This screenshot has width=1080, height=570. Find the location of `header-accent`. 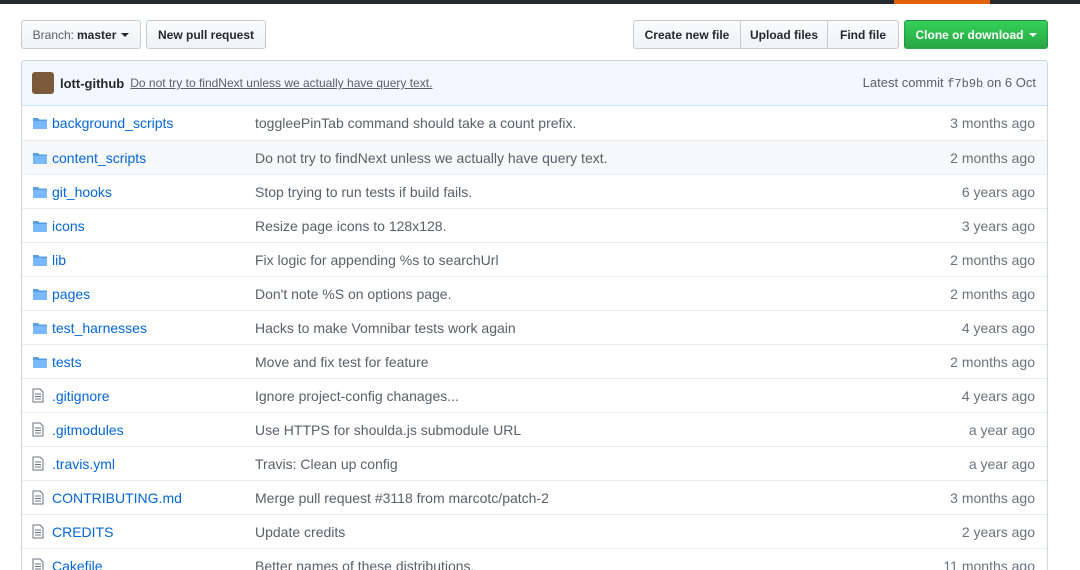

header-accent is located at coordinates (942, 2).